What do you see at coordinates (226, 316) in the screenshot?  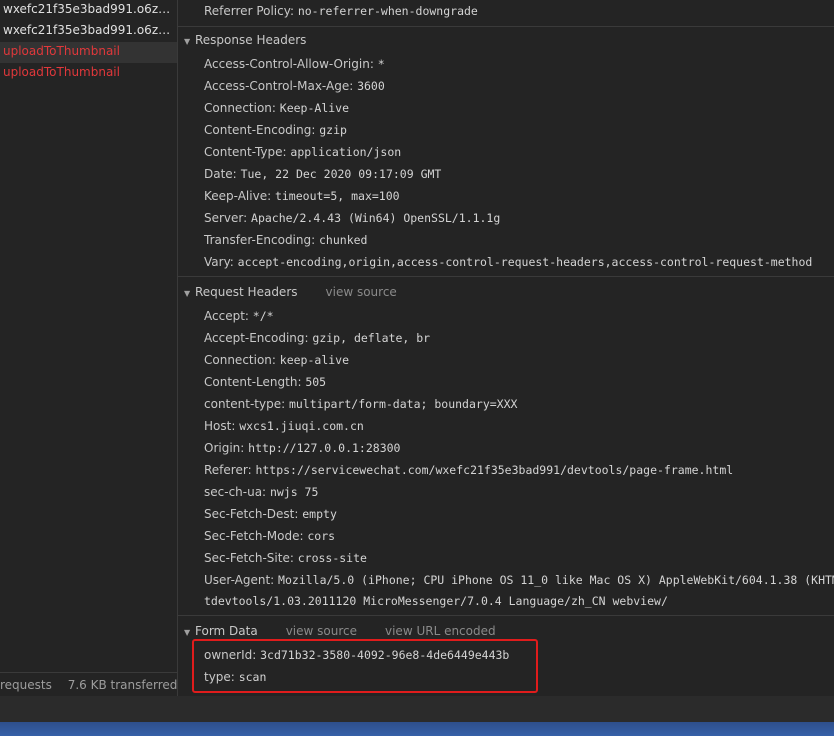 I see `header-key: Accept:` at bounding box center [226, 316].